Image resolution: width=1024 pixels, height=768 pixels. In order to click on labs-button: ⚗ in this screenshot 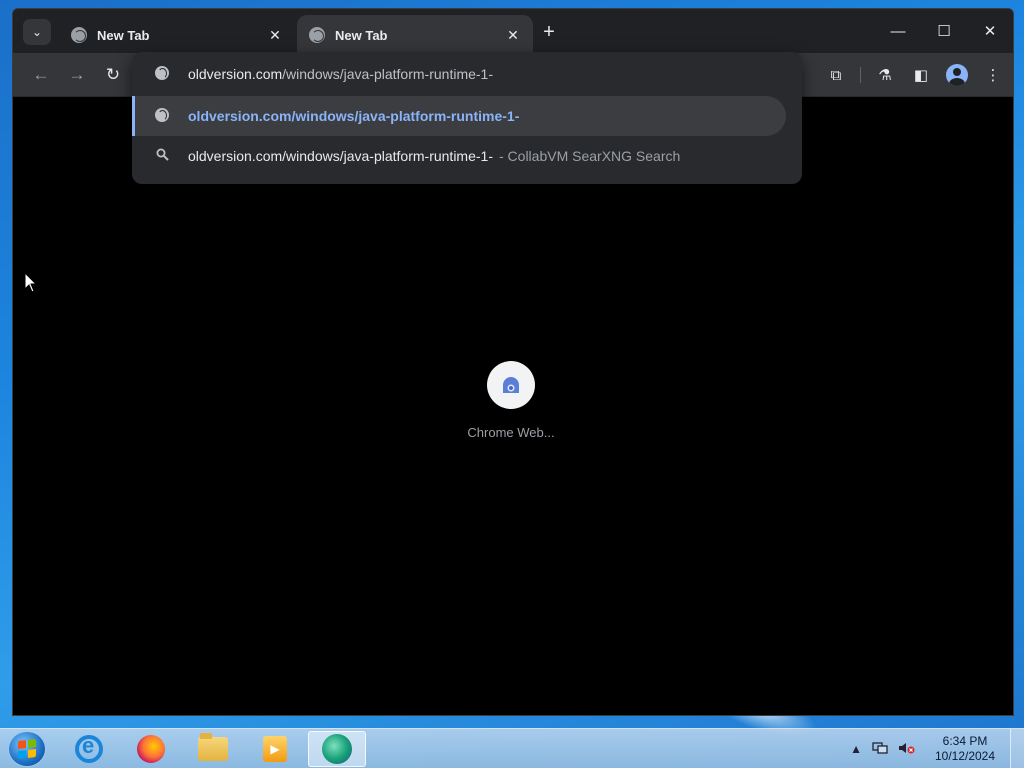, I will do `click(885, 75)`.